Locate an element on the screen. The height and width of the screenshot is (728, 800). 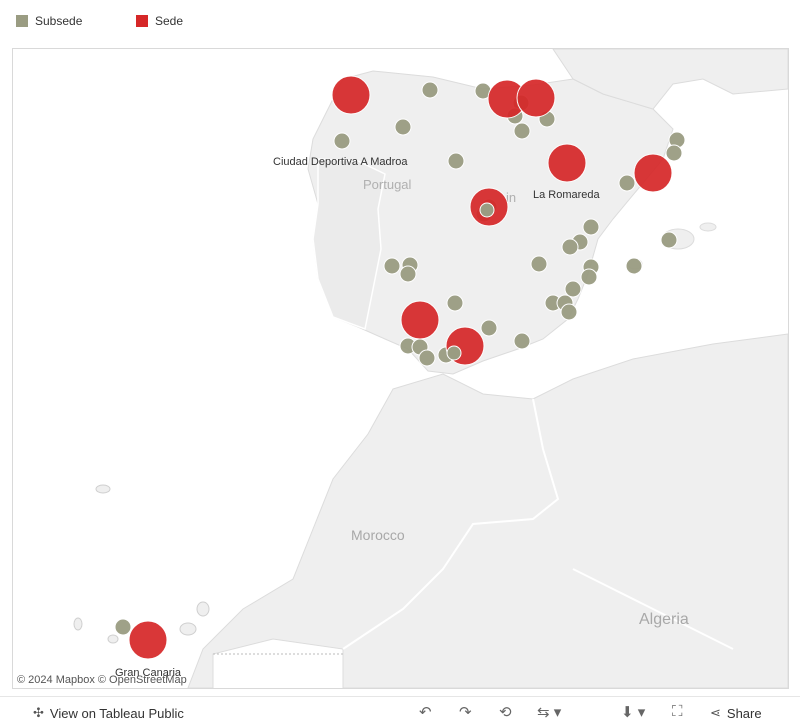
view-on-tableau-label: View on Tableau Public is located at coordinates (116, 713).